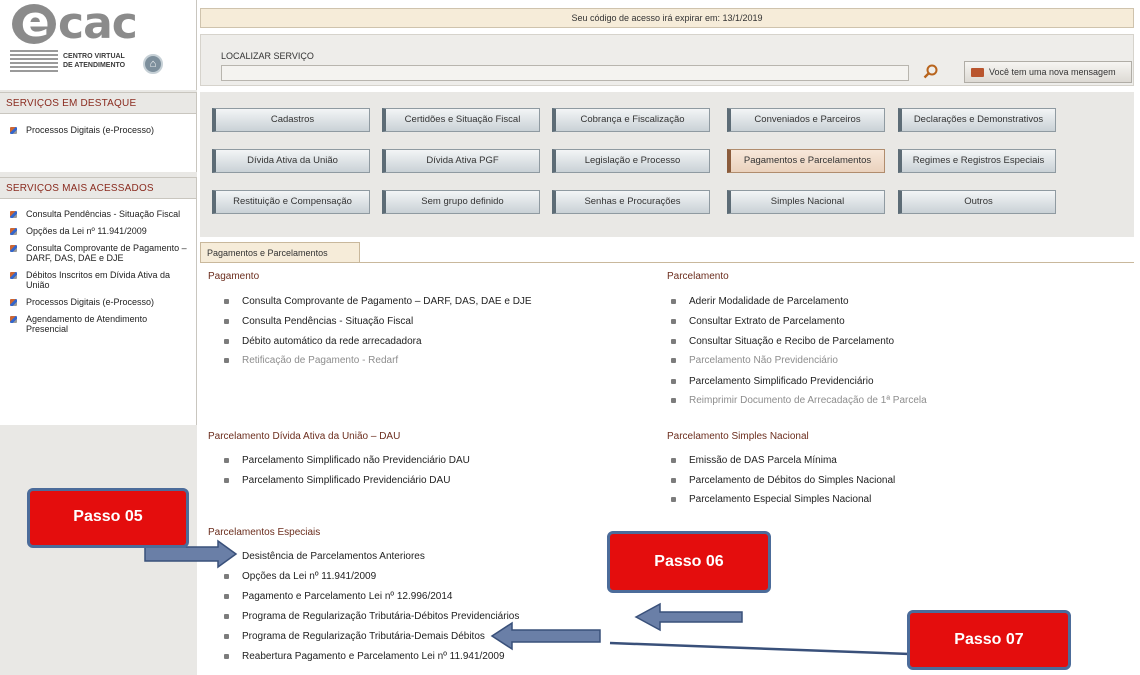  I want to click on link-consulta-pendencias: Consulta Pendências - Situação Fiscal, so click(316, 321).